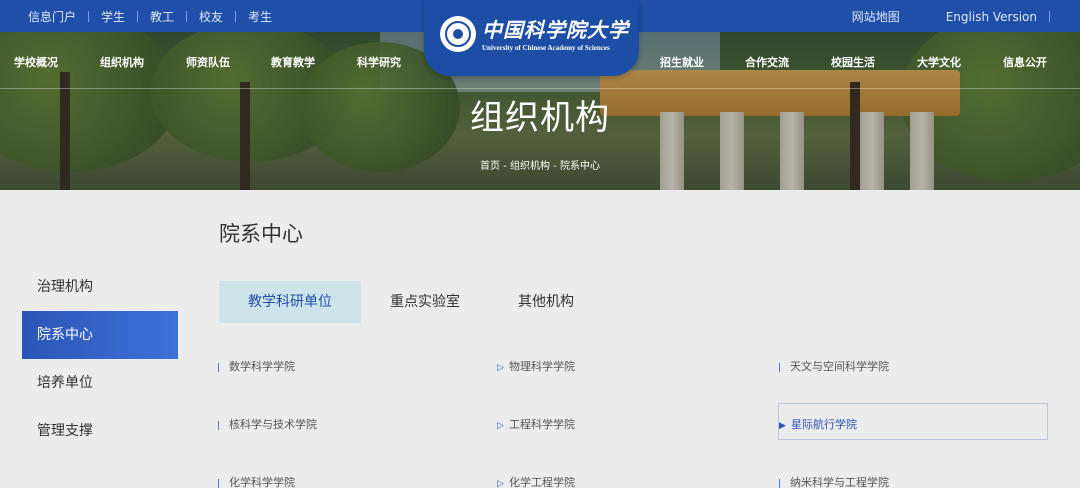 The image size is (1080, 488). Describe the element at coordinates (122, 62) in the screenshot. I see `nav-item-organization: 组织机构` at that location.